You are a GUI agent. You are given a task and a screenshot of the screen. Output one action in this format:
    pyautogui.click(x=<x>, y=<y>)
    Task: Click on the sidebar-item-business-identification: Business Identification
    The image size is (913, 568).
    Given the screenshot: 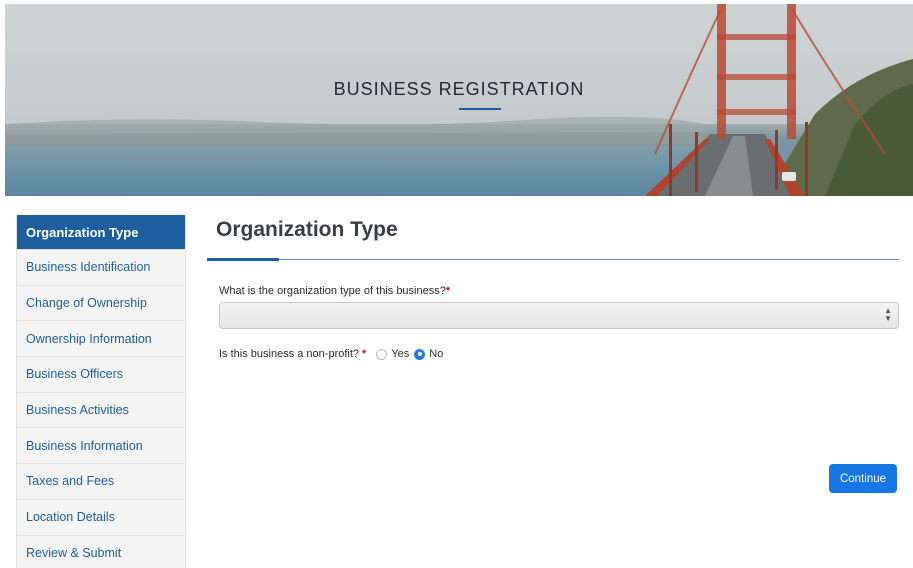 What is the action you would take?
    pyautogui.click(x=101, y=268)
    